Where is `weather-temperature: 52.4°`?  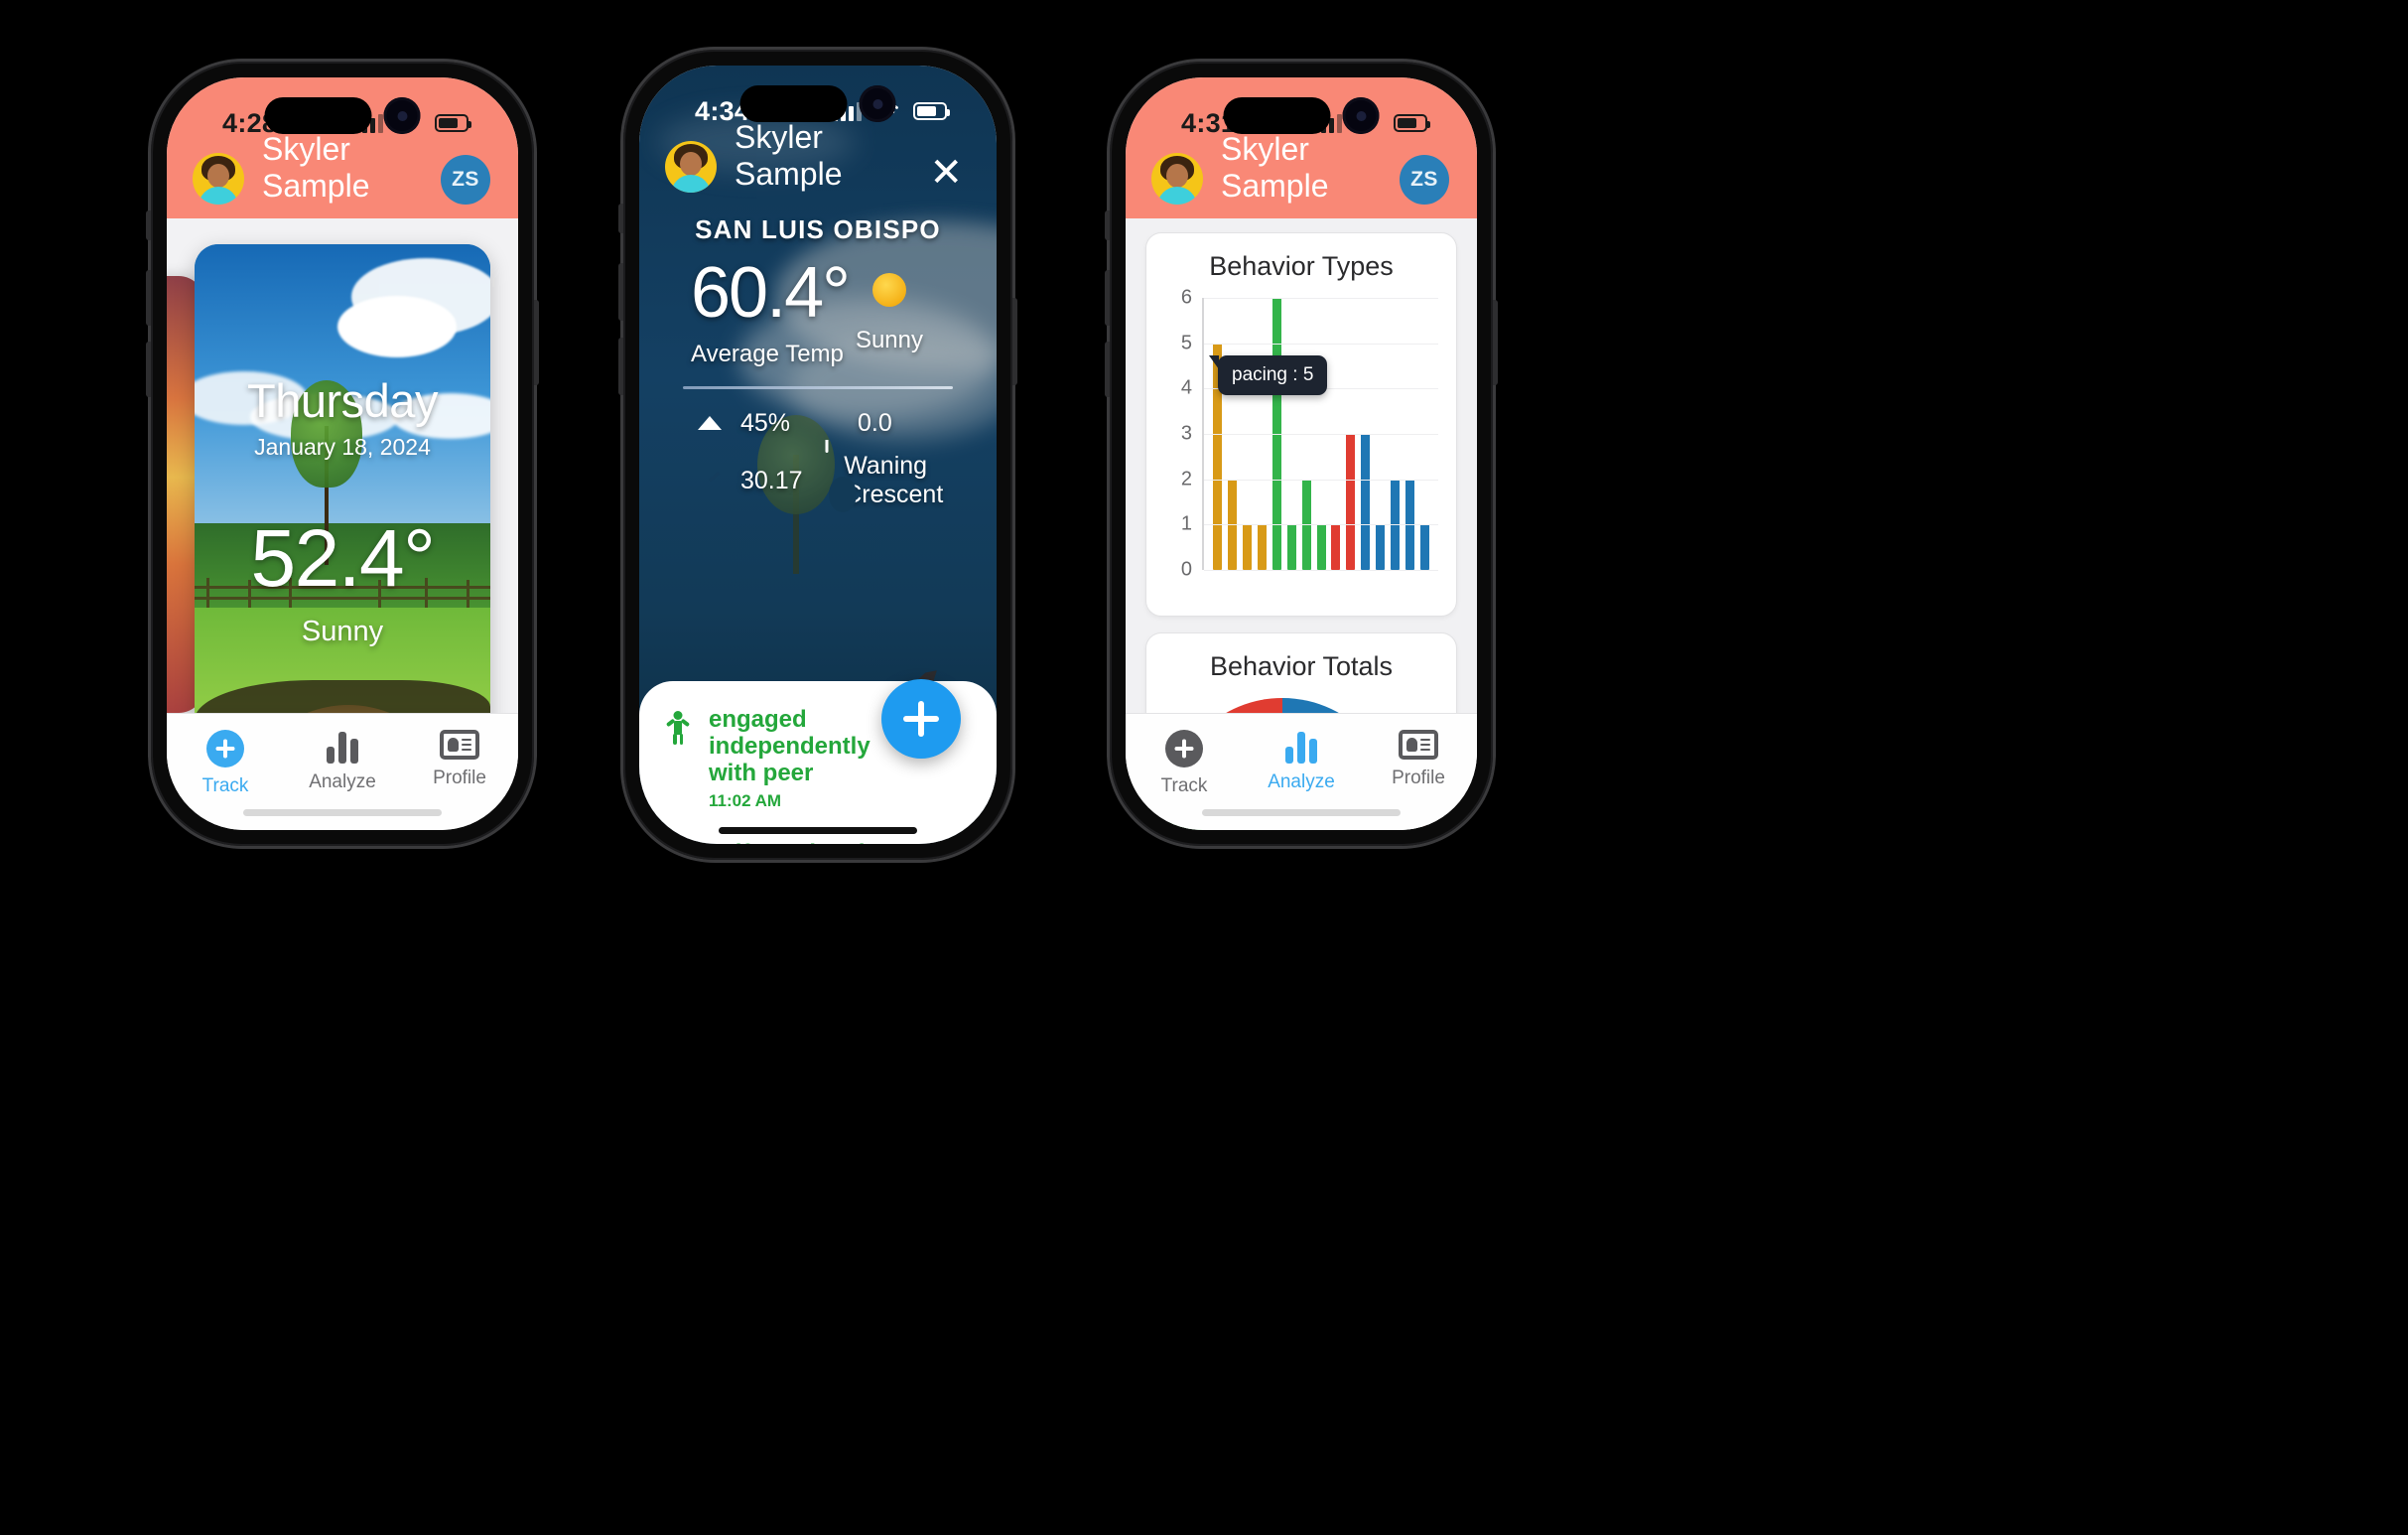 weather-temperature: 52.4° is located at coordinates (343, 559).